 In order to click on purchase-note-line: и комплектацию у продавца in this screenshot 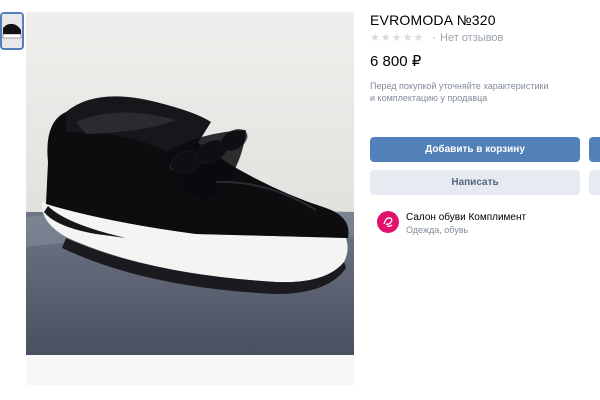, I will do `click(429, 98)`.